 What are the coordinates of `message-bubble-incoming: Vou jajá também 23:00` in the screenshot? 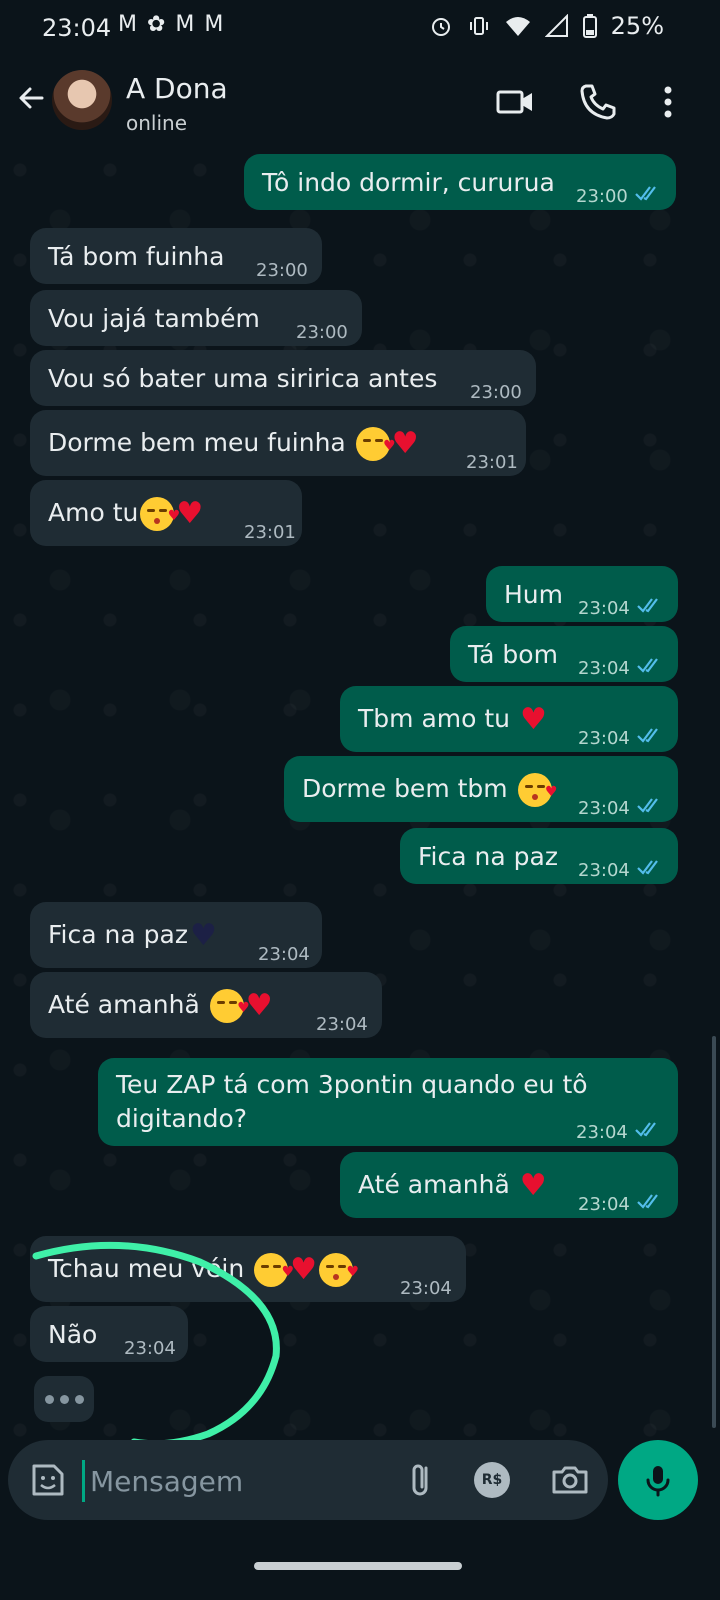 It's located at (196, 318).